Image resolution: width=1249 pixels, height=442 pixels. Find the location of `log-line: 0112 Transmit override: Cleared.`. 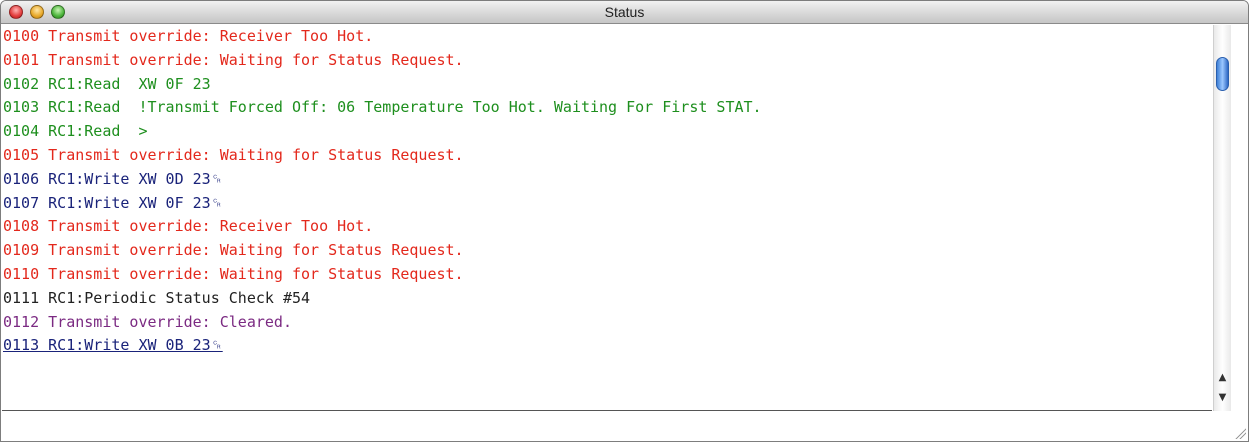

log-line: 0112 Transmit override: Cleared. is located at coordinates (147, 321).